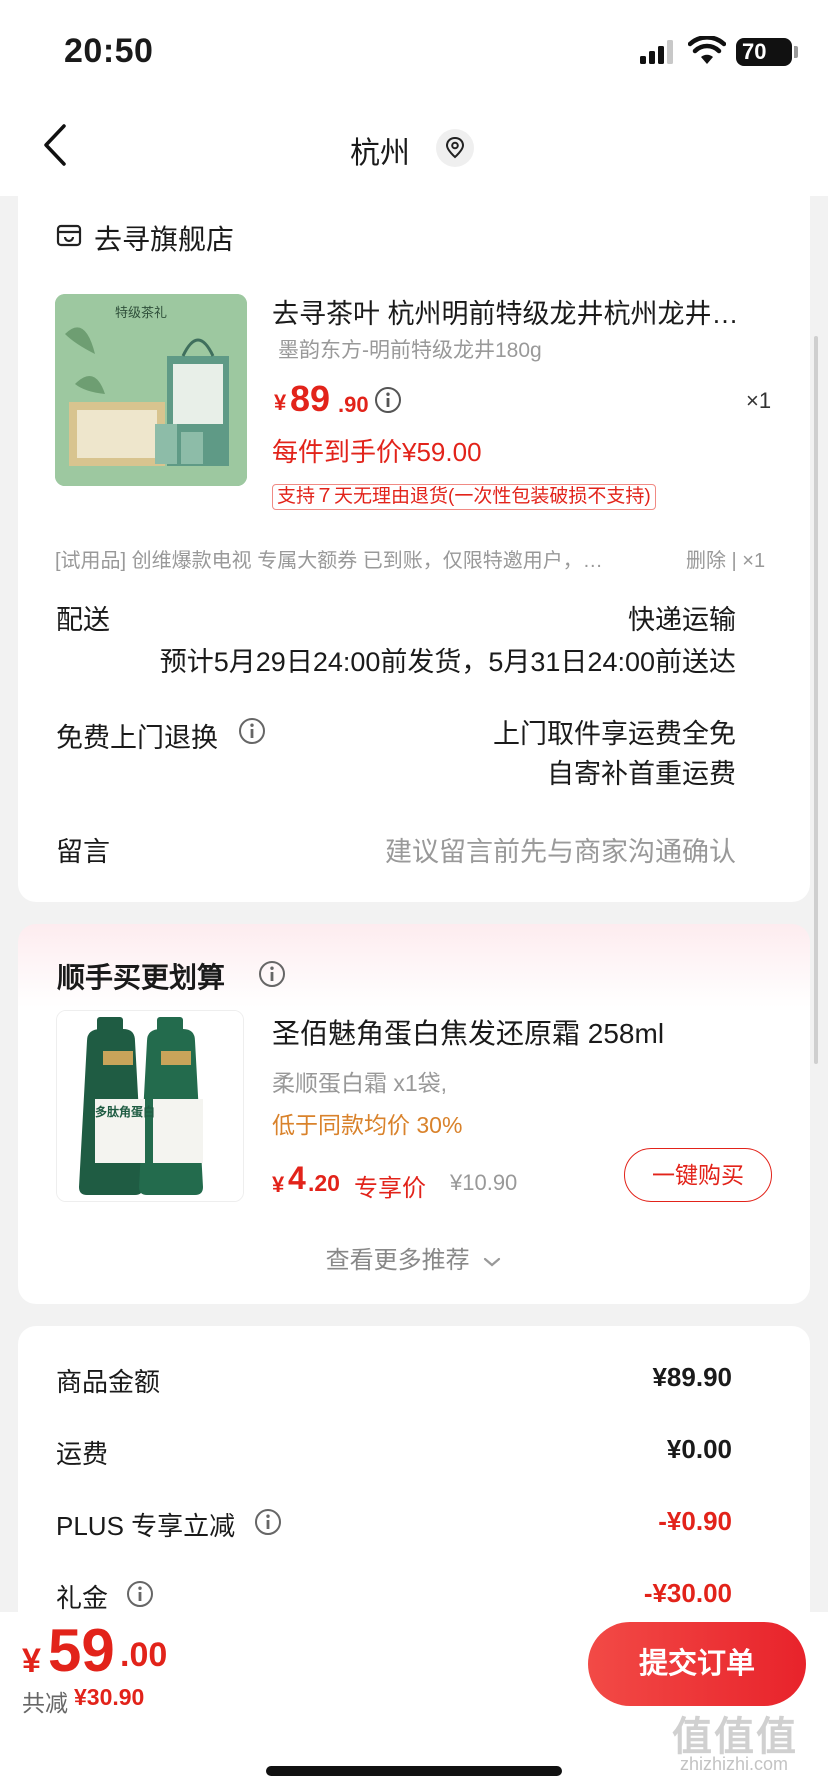 This screenshot has width=828, height=1792. I want to click on upsell-price-symbol: ¥, so click(278, 1184).